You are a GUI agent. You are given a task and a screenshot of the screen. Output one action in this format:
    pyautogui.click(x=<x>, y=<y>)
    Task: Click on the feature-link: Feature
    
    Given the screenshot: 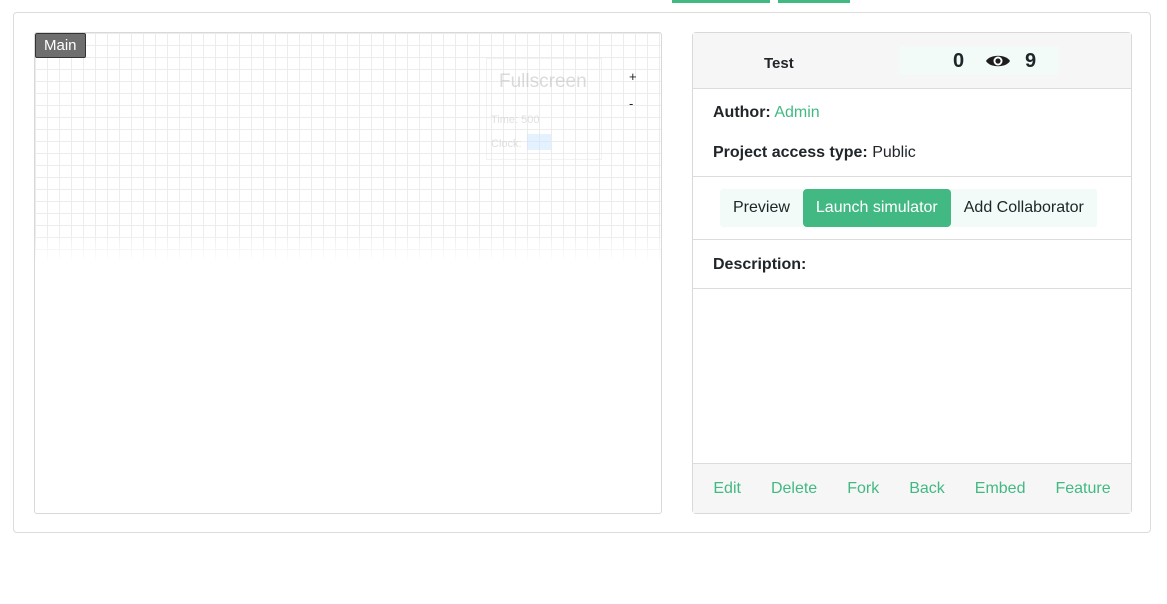 What is the action you would take?
    pyautogui.click(x=1082, y=489)
    